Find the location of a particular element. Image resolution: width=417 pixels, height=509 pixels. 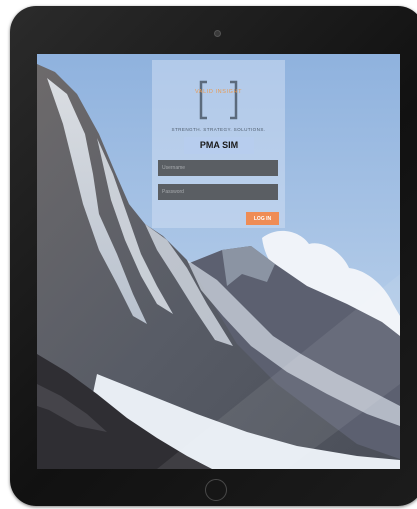

app-title-label: PMA SIM is located at coordinates (219, 145).